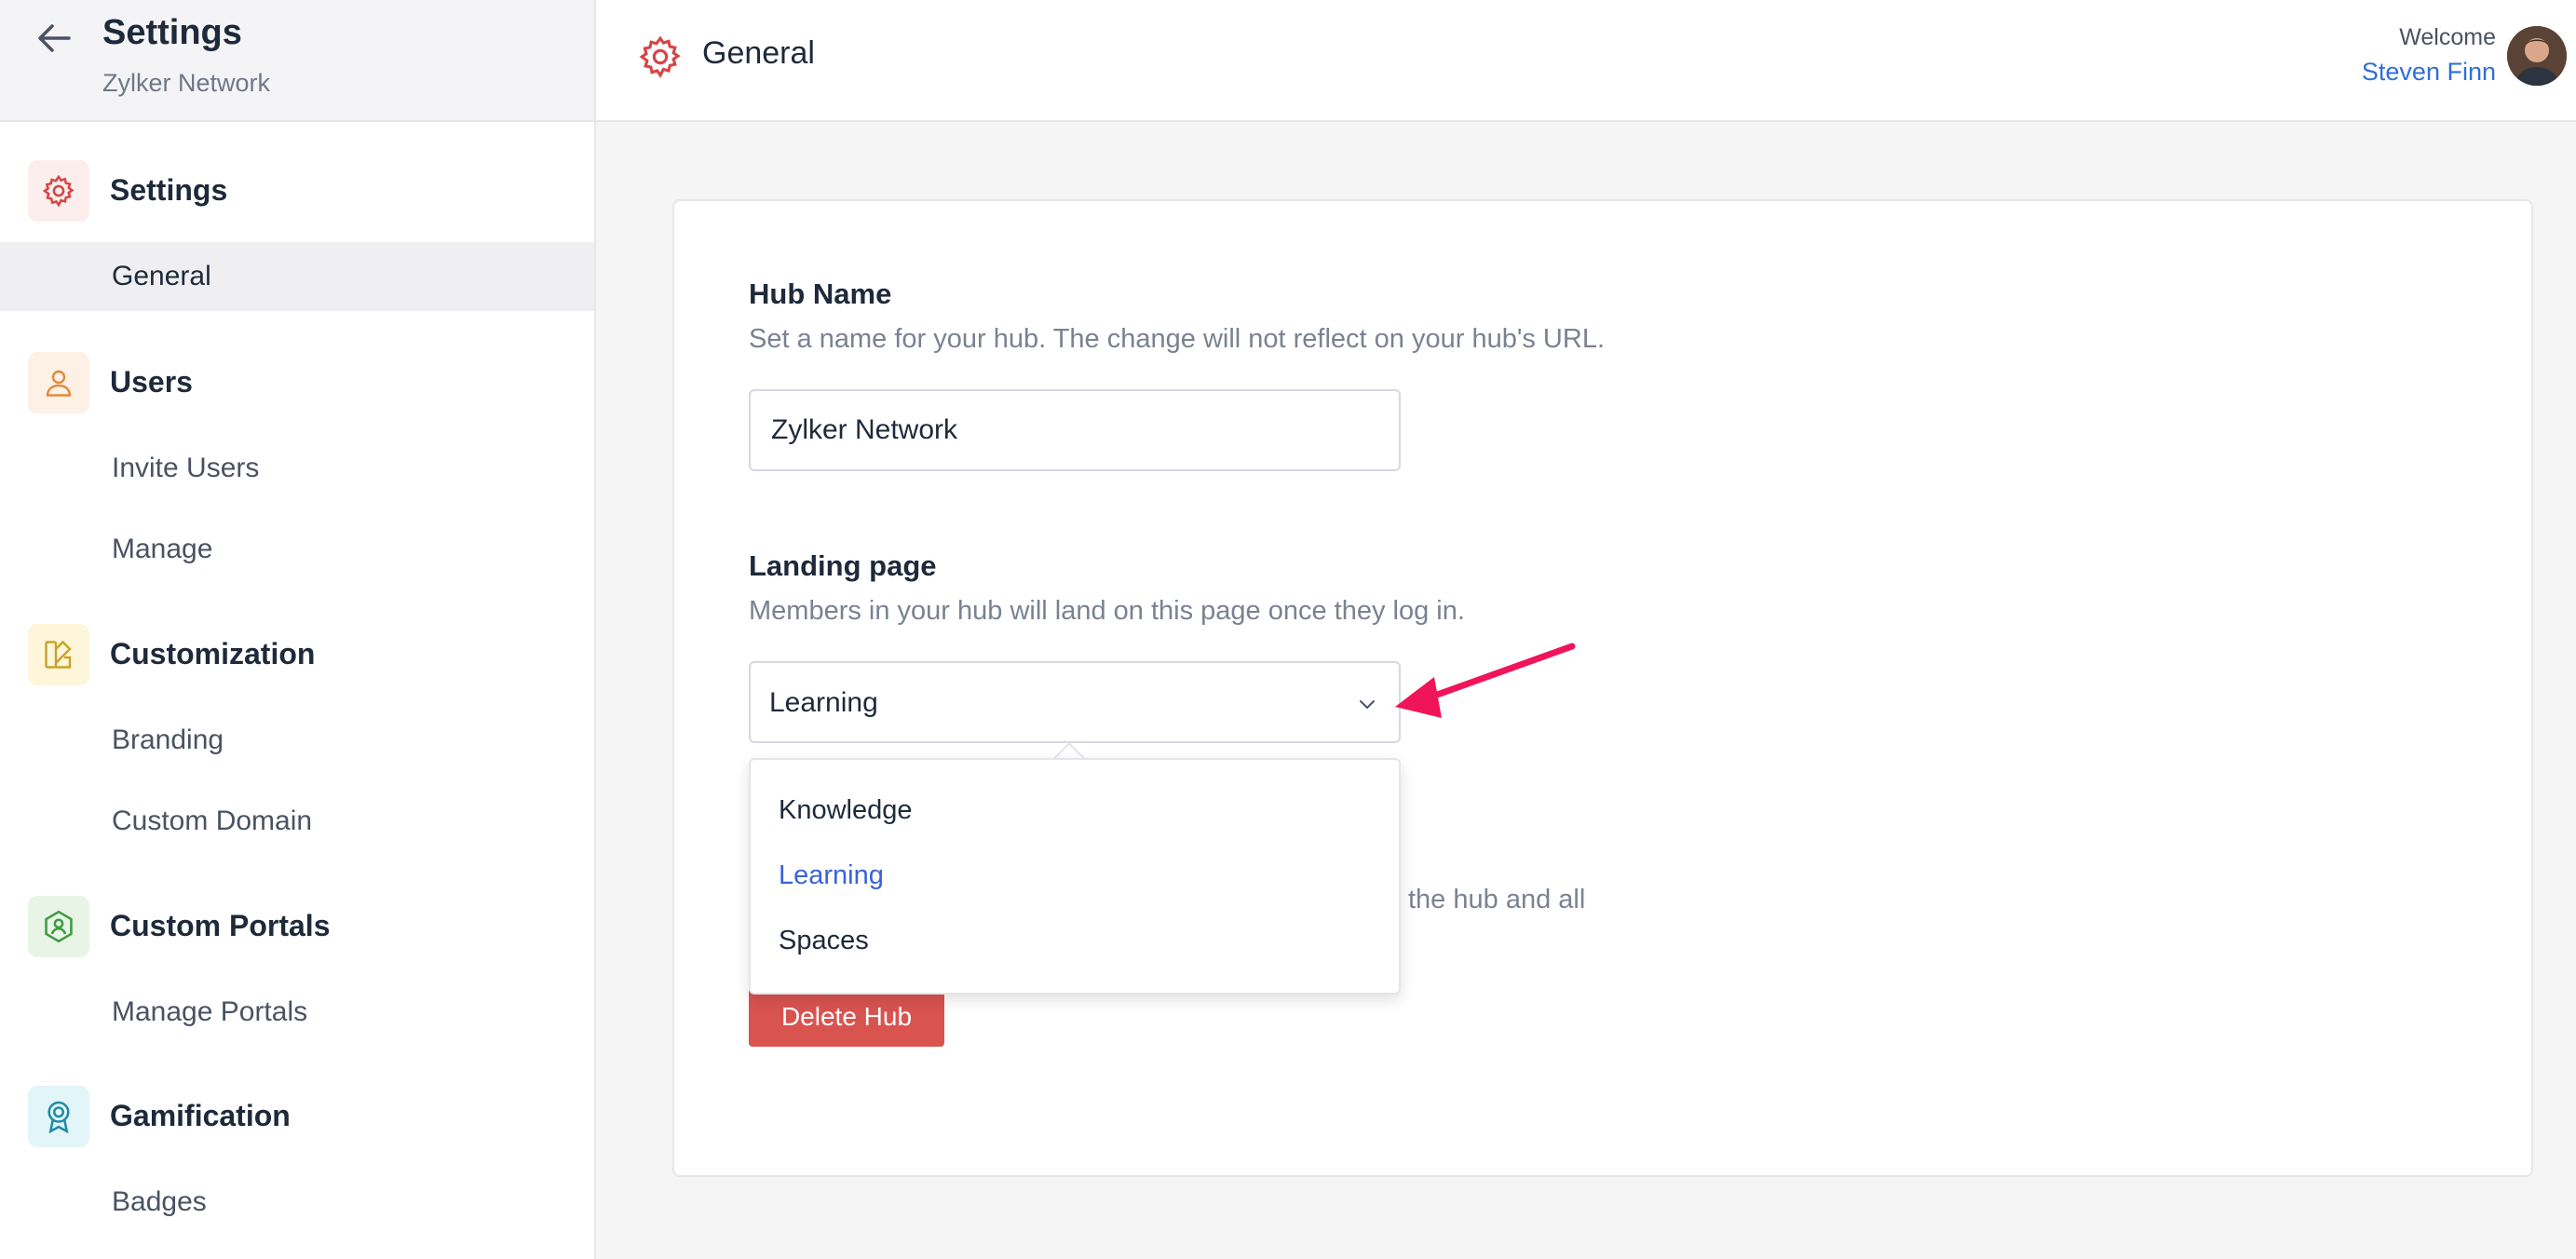 The image size is (2576, 1259). I want to click on section-users: Users, so click(151, 382).